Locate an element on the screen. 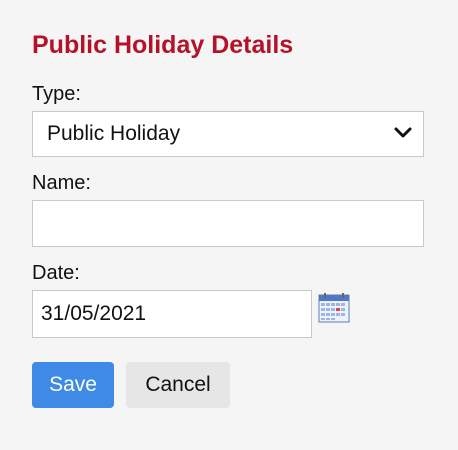  name-input is located at coordinates (228, 223).